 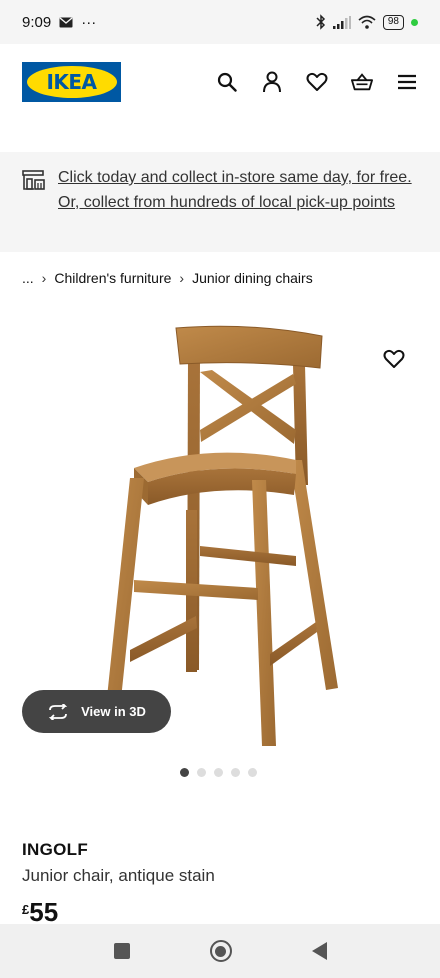 I want to click on ikea-logo: IKEA, so click(x=71, y=82).